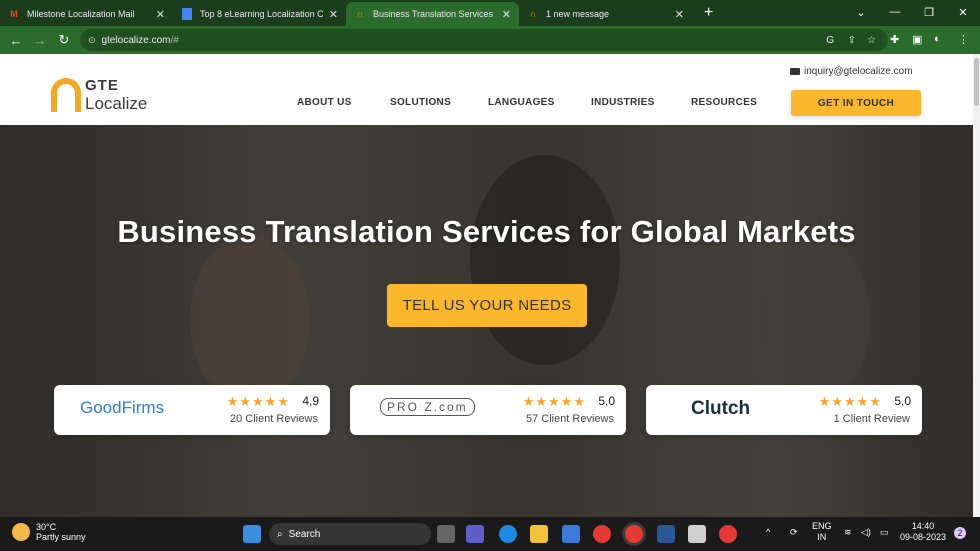  I want to click on mail-icon, so click(571, 534).